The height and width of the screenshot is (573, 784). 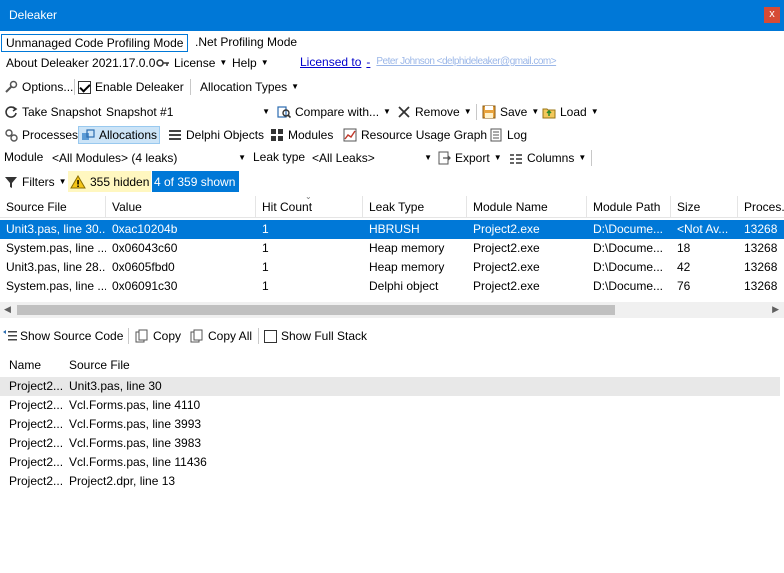 I want to click on filter-icon, so click(x=11, y=182).